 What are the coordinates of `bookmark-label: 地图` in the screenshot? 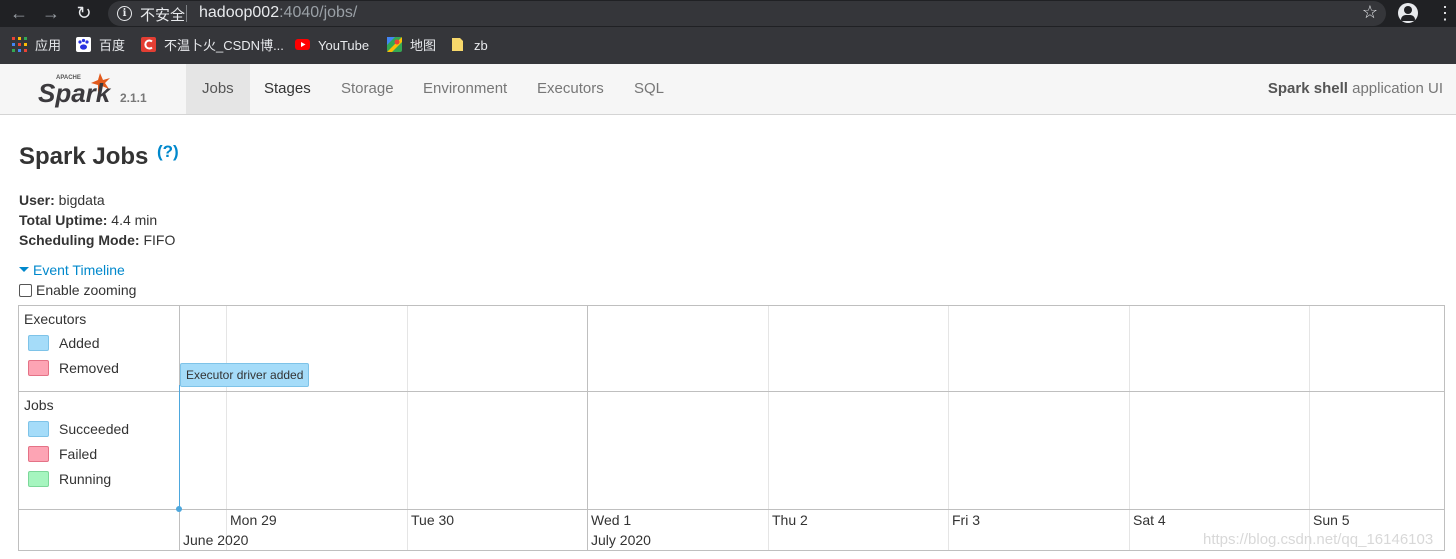 It's located at (423, 45).